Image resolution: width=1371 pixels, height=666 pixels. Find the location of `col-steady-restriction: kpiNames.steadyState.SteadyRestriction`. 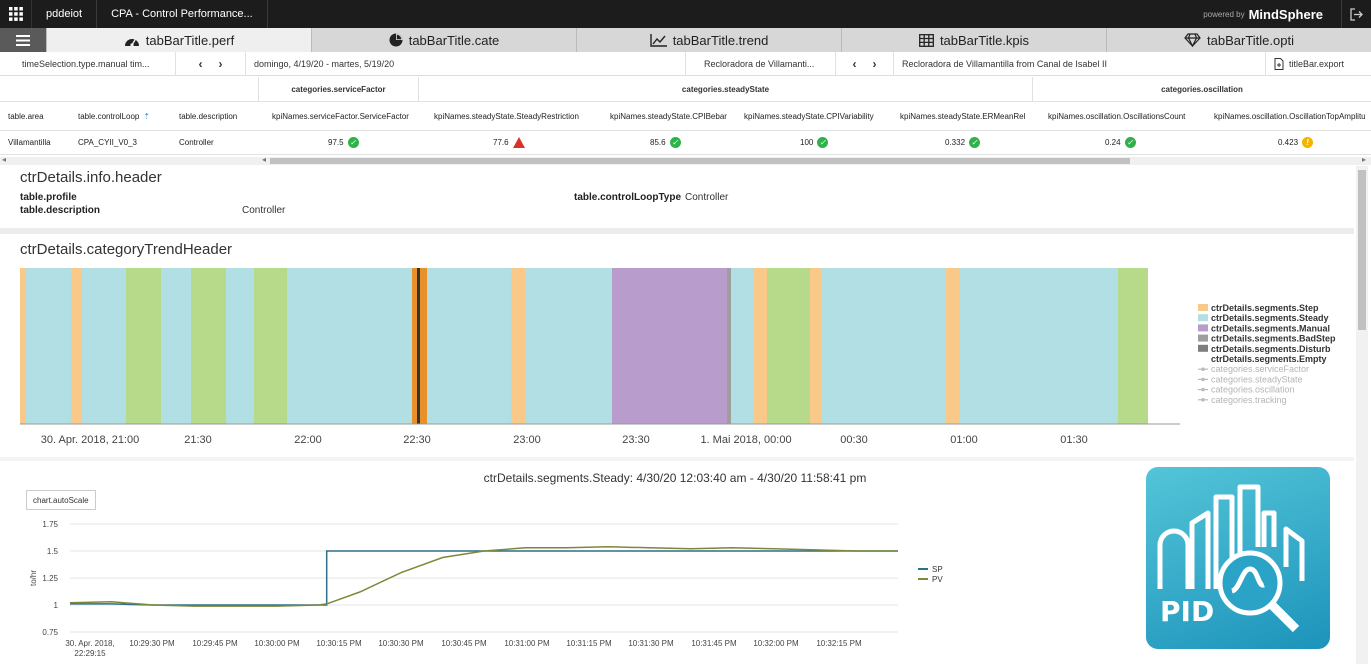

col-steady-restriction: kpiNames.steadyState.SteadyRestriction is located at coordinates (506, 116).